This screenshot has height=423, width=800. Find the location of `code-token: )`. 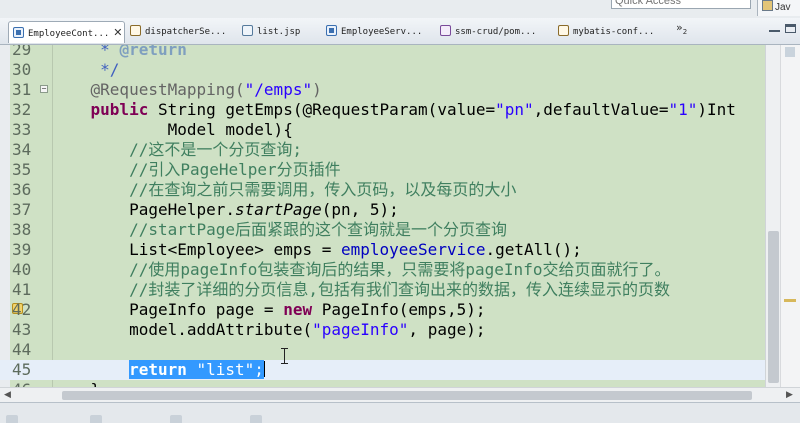

code-token: ) is located at coordinates (317, 89).